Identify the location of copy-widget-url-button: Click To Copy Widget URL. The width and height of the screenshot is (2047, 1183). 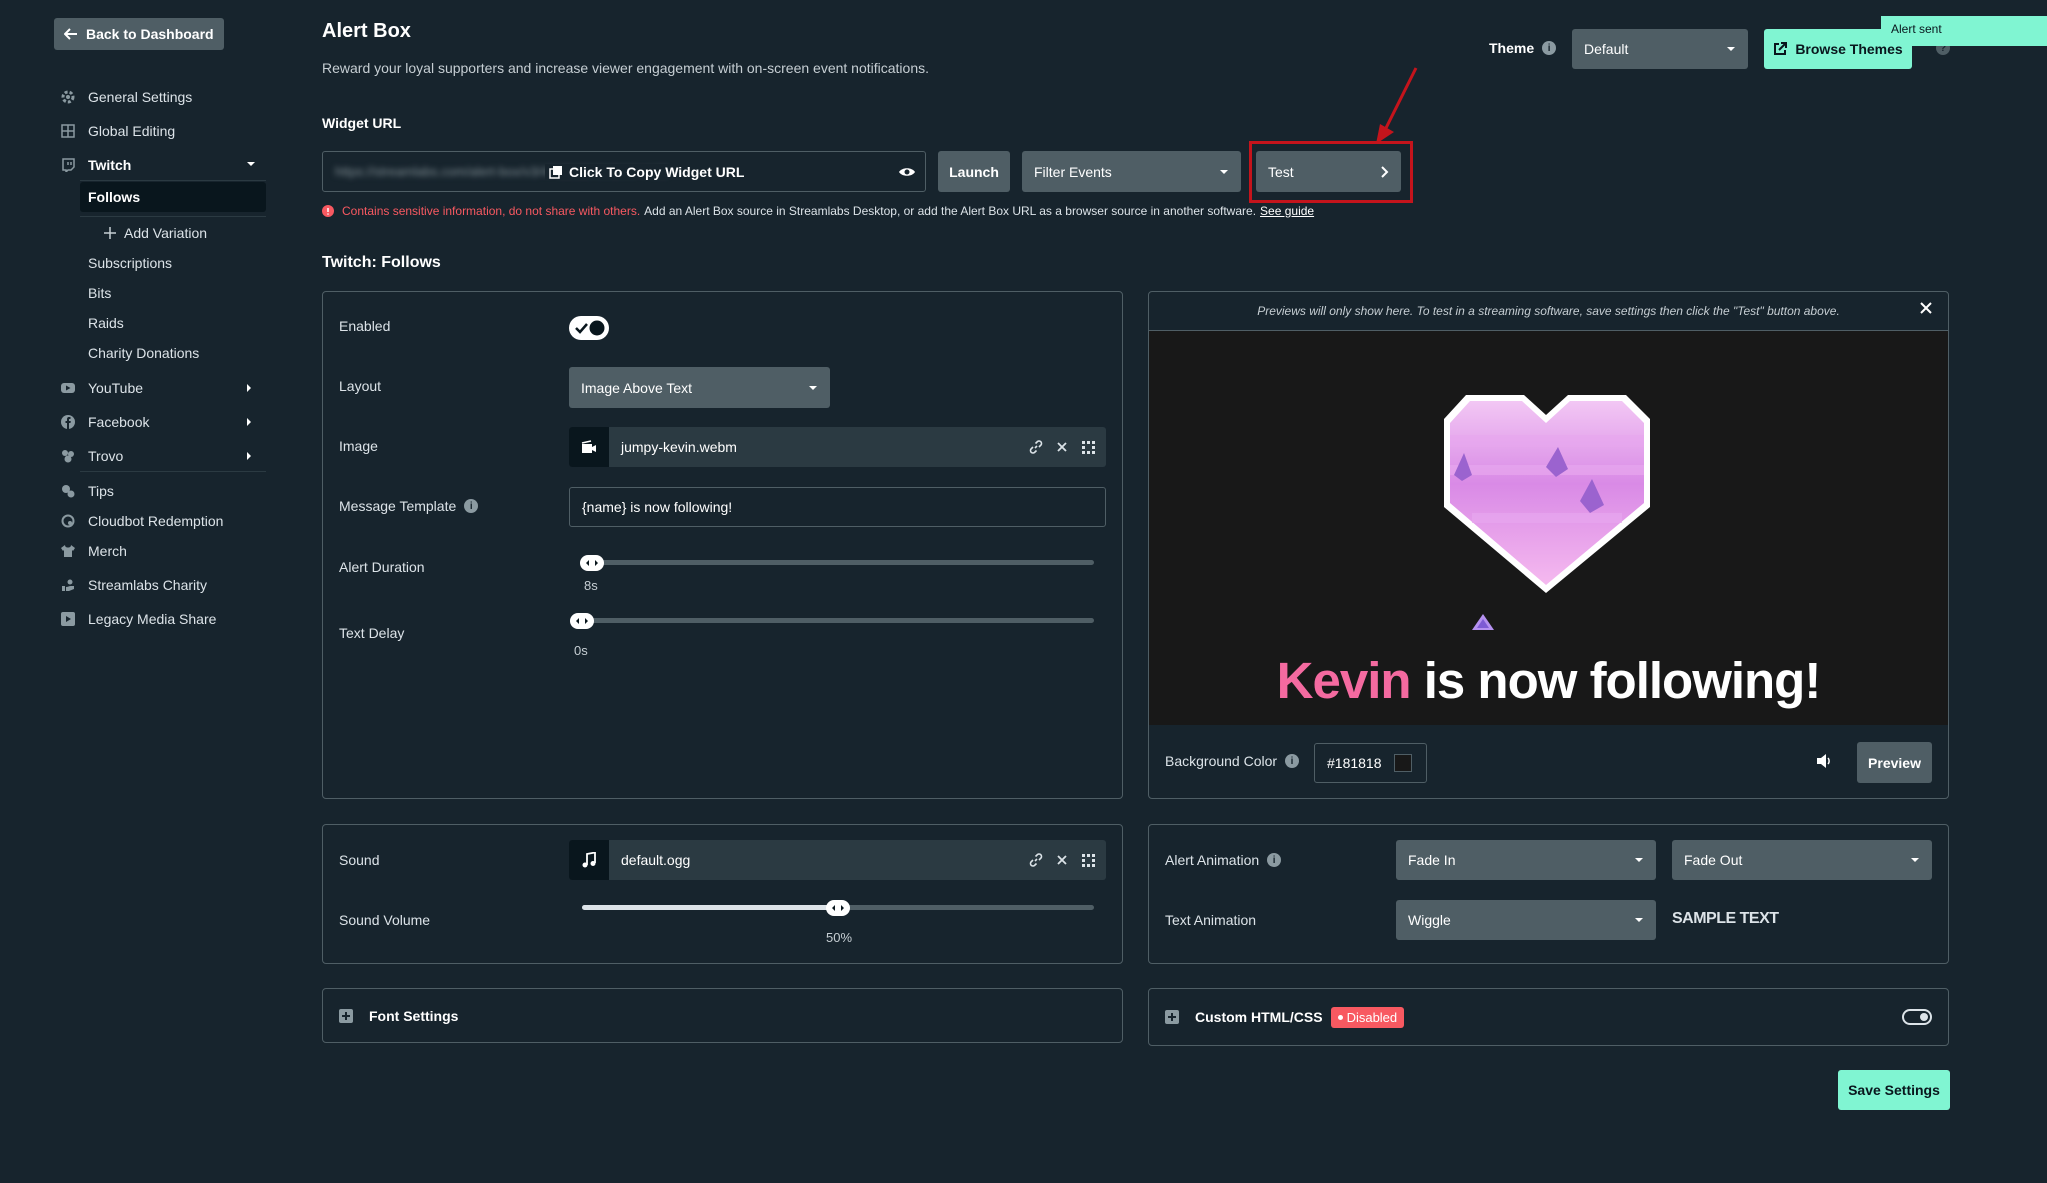
(647, 171).